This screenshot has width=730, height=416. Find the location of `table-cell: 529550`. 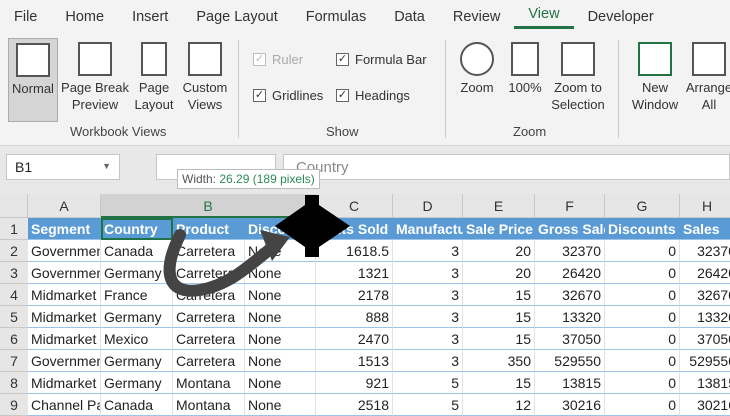

table-cell: 529550 is located at coordinates (705, 361).